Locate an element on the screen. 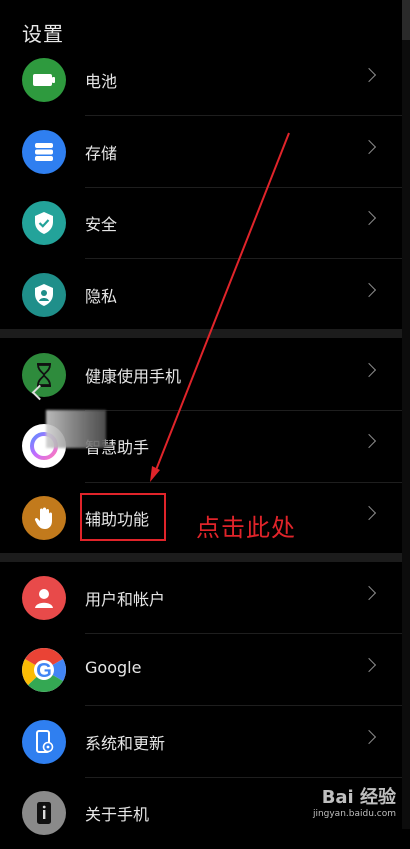 The height and width of the screenshot is (849, 410). watermark: Bai 经验 jingyan.baidu.com is located at coordinates (354, 801).